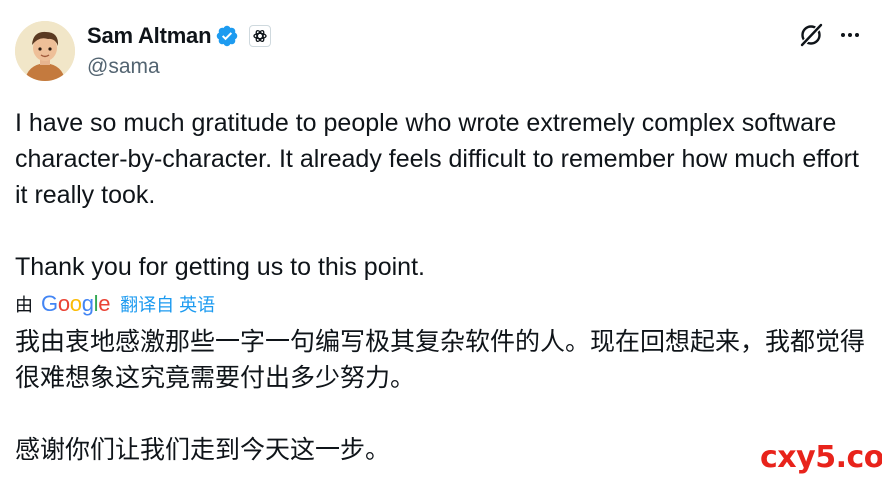  Describe the element at coordinates (227, 36) in the screenshot. I see `verified-badge-icon` at that location.